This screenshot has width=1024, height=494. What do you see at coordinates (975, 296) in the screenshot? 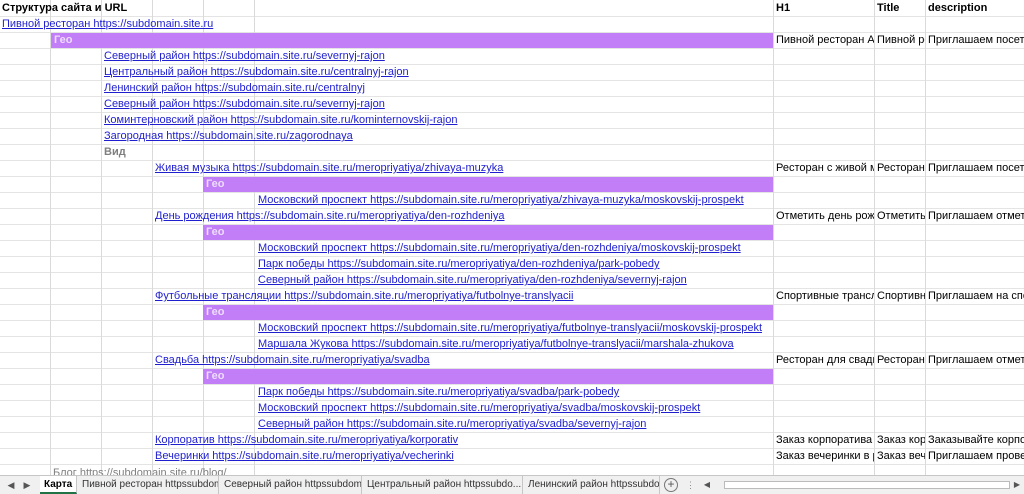
I see `description-cell: Приглашаем на спо` at bounding box center [975, 296].